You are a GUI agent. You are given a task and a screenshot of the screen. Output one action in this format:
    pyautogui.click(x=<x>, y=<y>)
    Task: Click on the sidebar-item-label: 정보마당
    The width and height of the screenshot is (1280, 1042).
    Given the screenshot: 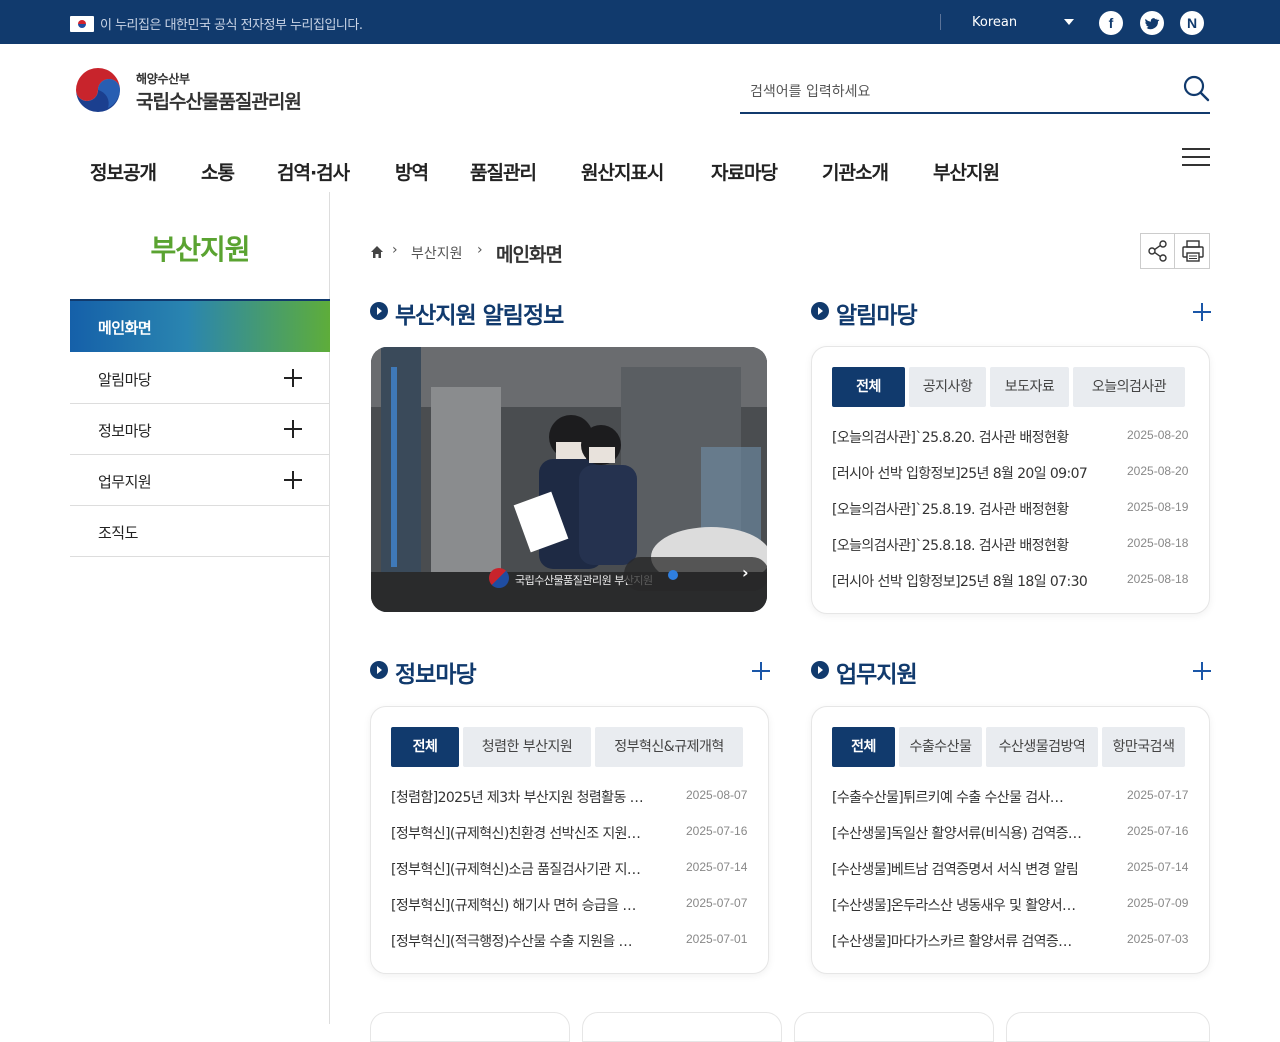 What is the action you would take?
    pyautogui.click(x=125, y=431)
    